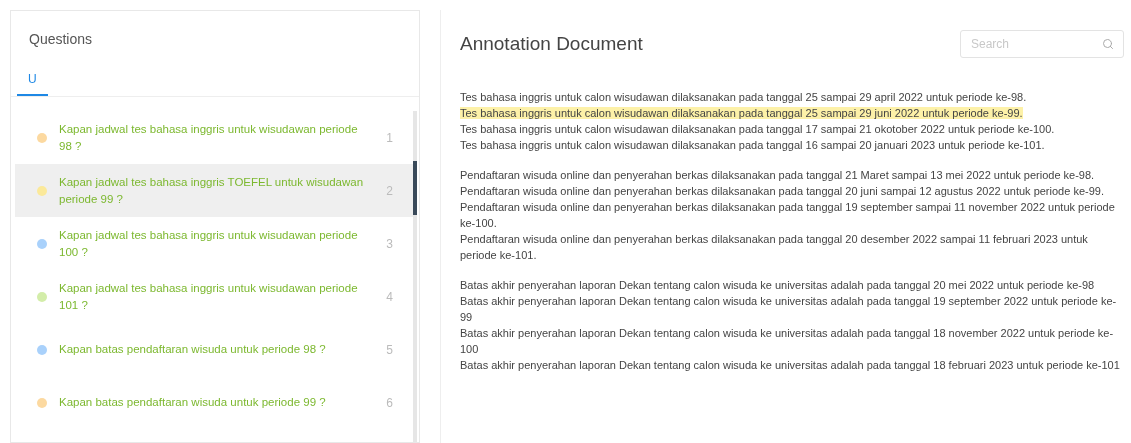 This screenshot has height=443, width=1131. Describe the element at coordinates (741, 112) in the screenshot. I see `document-sentence: Tes bahasa inggris untuk calon wisudawan dilaksanakan pada tanggal 25 sampai 29 juni 2022 untuk periode ke-99.` at that location.